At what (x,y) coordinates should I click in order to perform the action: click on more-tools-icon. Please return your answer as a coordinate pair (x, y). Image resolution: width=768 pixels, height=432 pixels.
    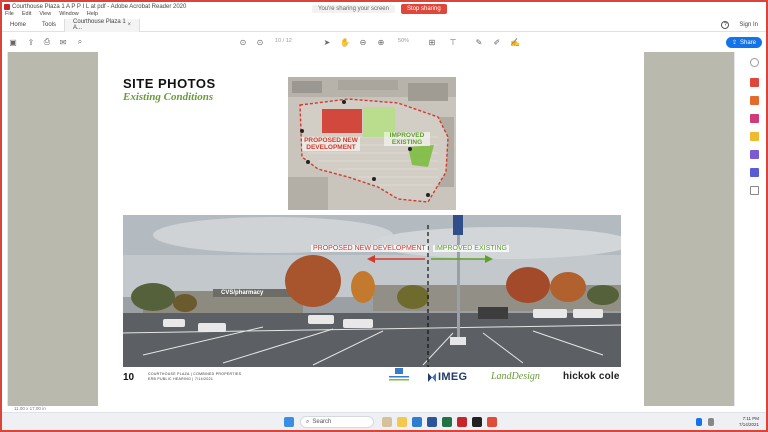
    Looking at the image, I should click on (754, 190).